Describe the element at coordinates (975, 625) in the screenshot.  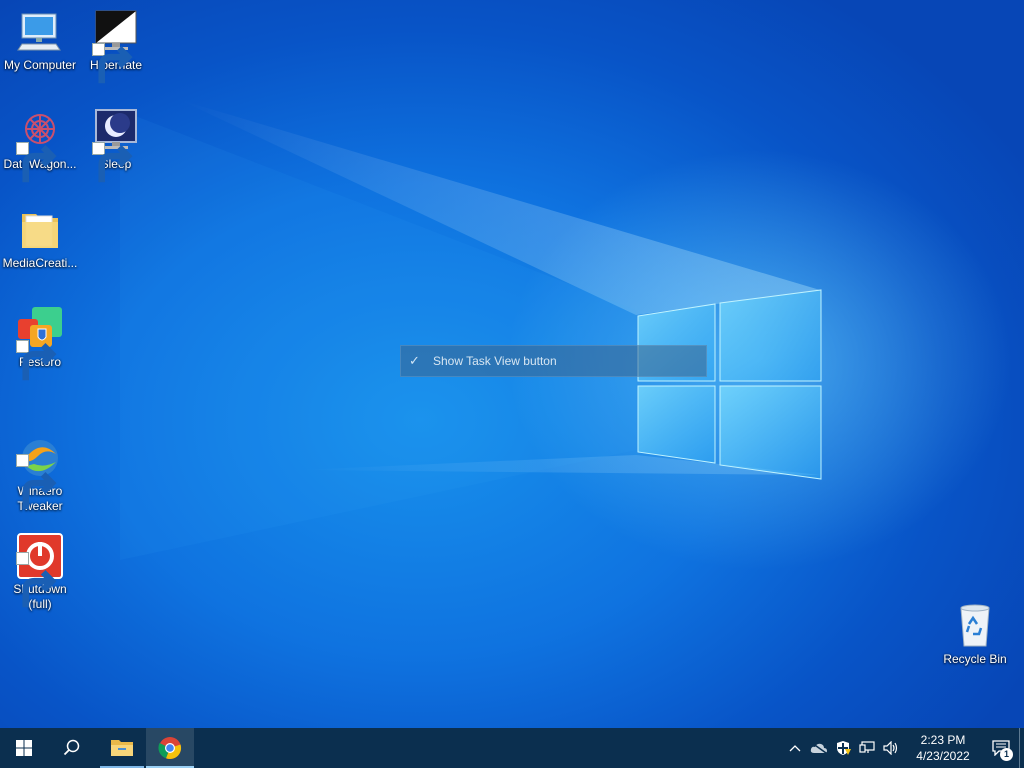
I see `recycle-bin-icon` at that location.